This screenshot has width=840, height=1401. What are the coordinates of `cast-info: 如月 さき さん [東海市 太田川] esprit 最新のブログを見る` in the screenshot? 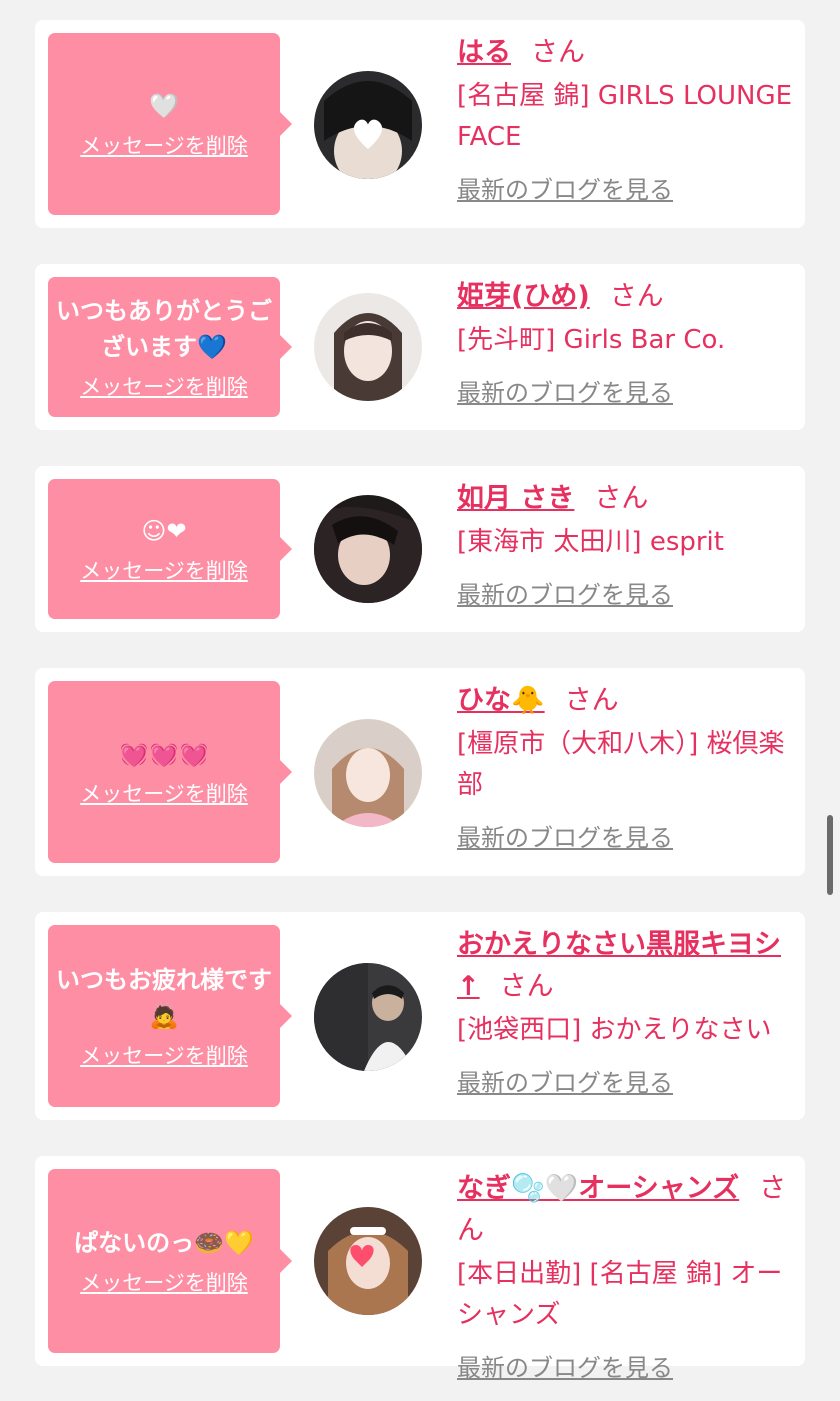 It's located at (627, 544).